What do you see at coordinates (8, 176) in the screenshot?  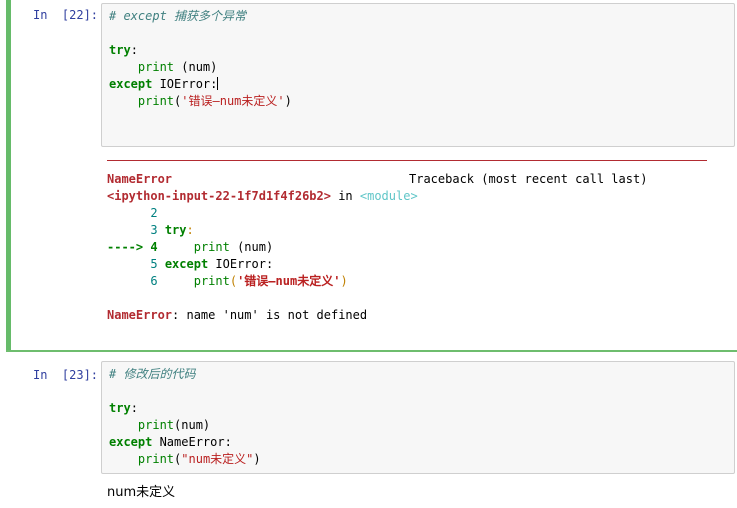 I see `cell-selection-indicator` at bounding box center [8, 176].